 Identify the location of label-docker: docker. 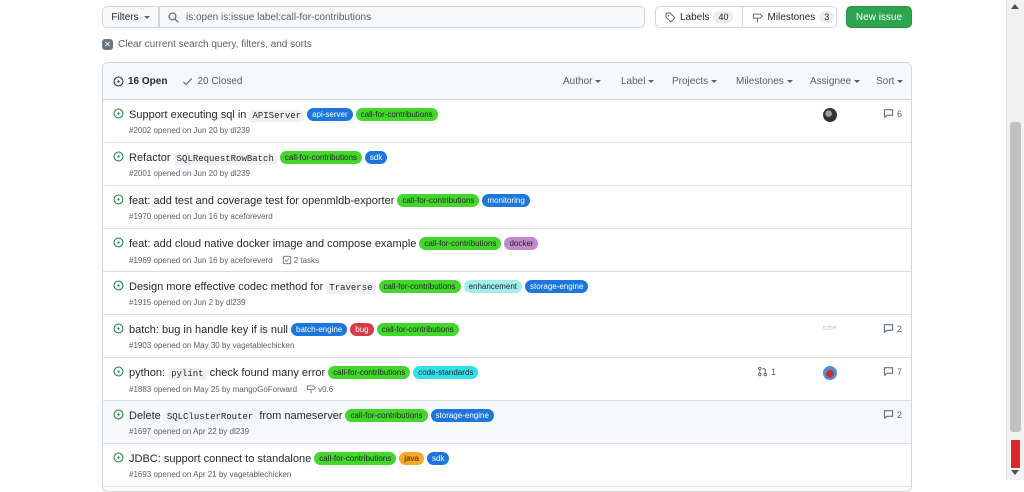
(521, 243).